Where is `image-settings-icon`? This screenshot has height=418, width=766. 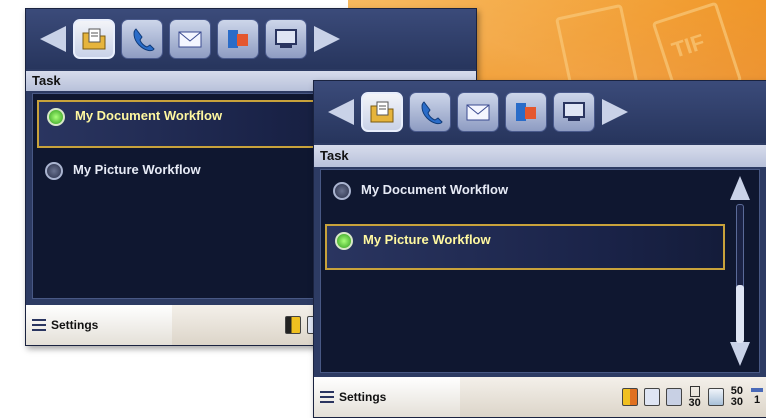 image-settings-icon is located at coordinates (715, 397).